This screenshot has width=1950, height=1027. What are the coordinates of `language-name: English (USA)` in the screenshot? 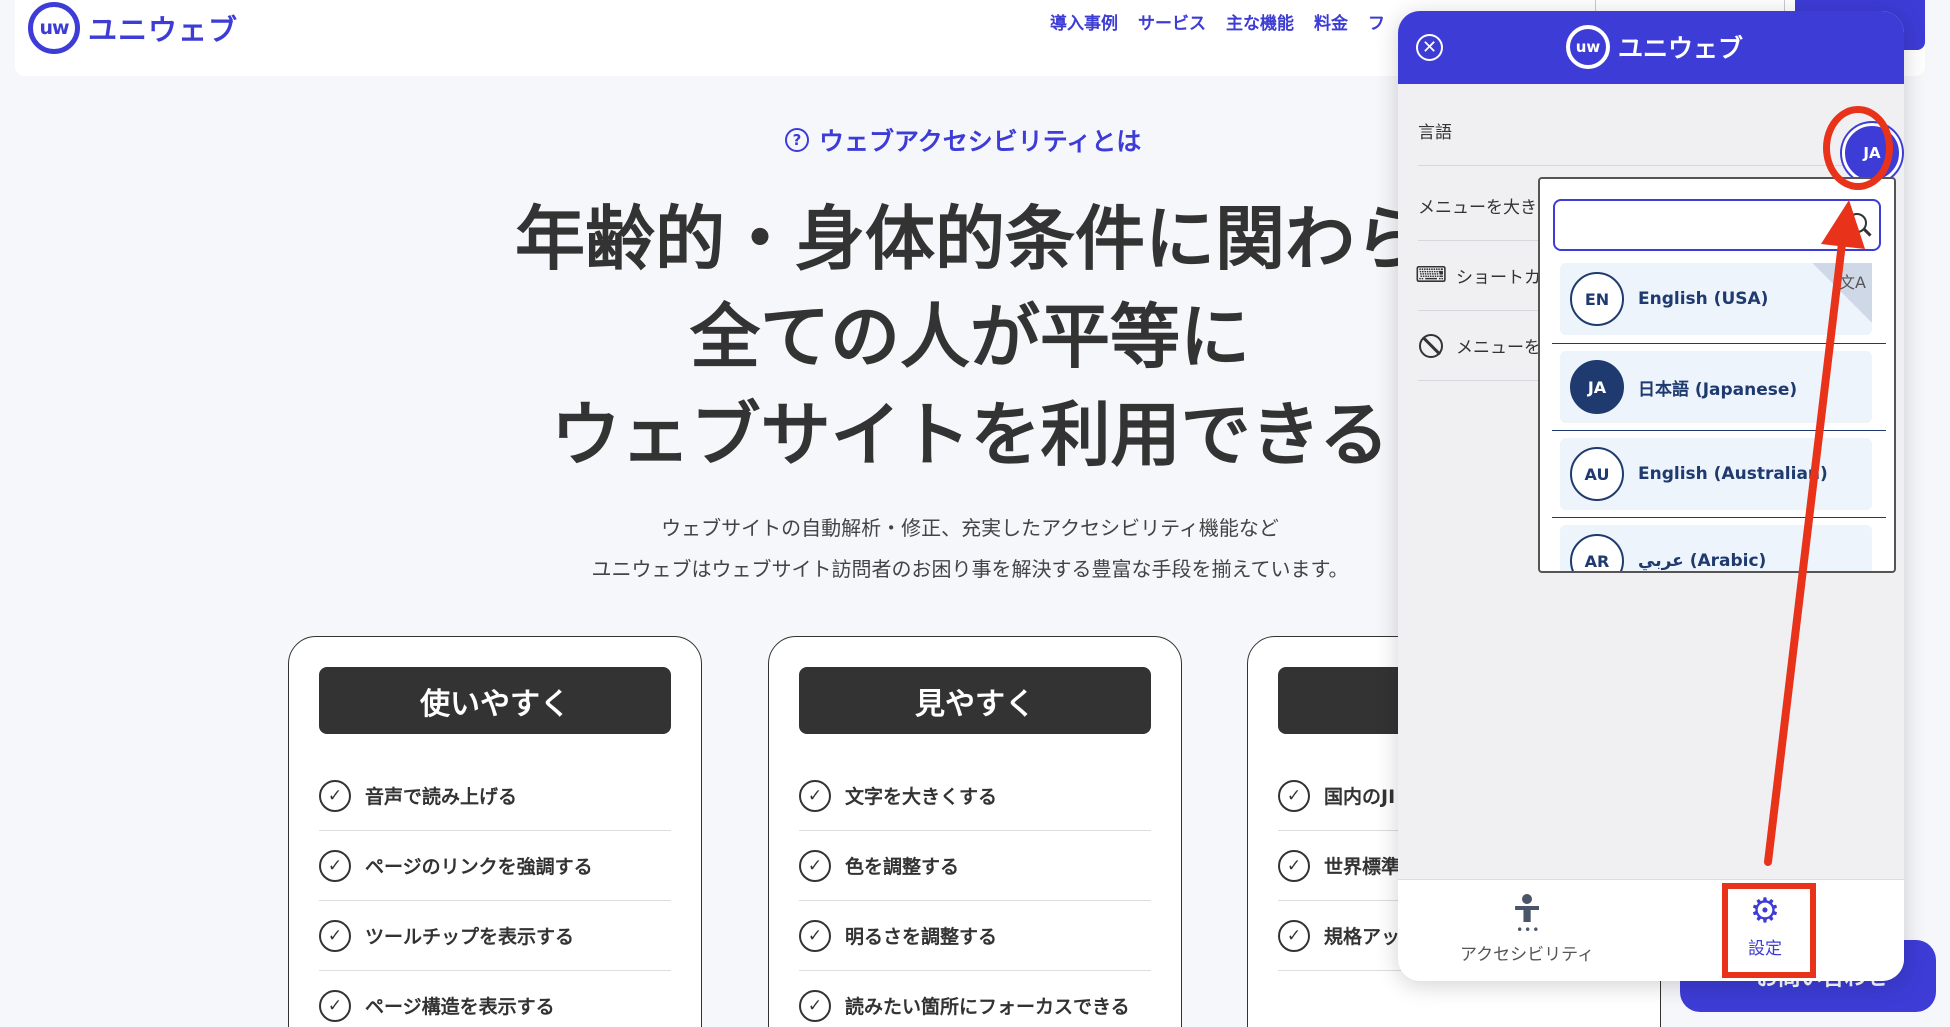 It's located at (1703, 299).